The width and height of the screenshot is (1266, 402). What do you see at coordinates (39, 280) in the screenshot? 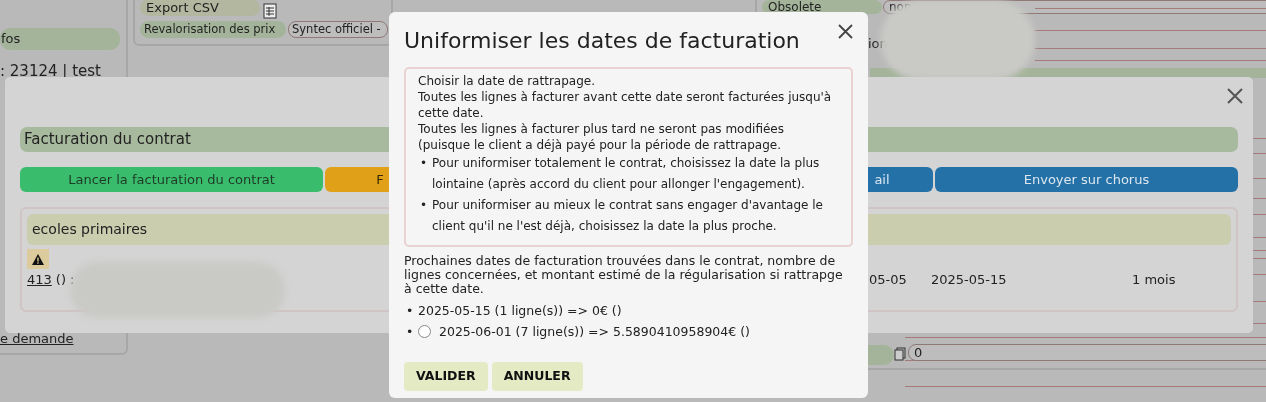
I see `record-link: 413` at bounding box center [39, 280].